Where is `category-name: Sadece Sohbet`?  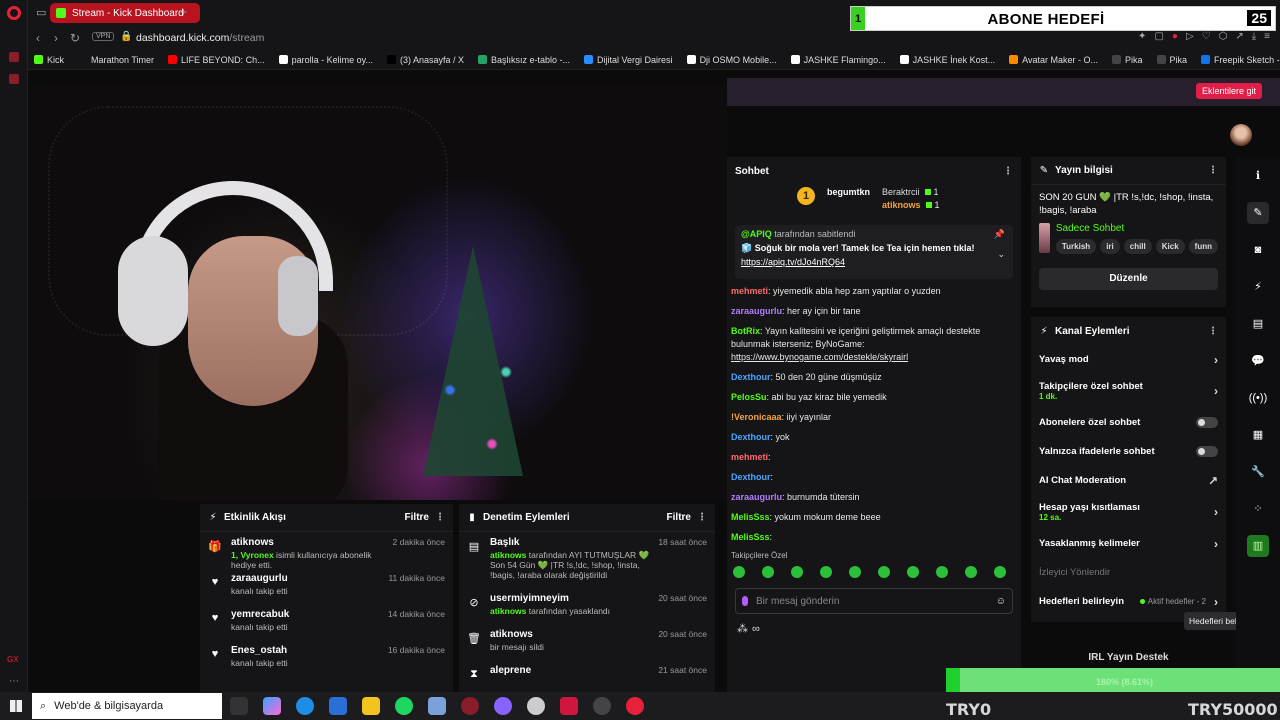
category-name: Sadece Sohbet is located at coordinates (1137, 228).